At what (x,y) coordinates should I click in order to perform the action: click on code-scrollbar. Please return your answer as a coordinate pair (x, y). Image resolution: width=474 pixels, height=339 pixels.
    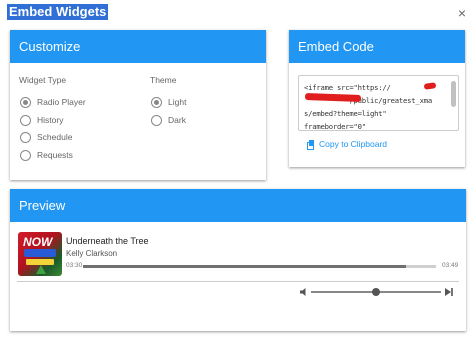
    Looking at the image, I should click on (453, 94).